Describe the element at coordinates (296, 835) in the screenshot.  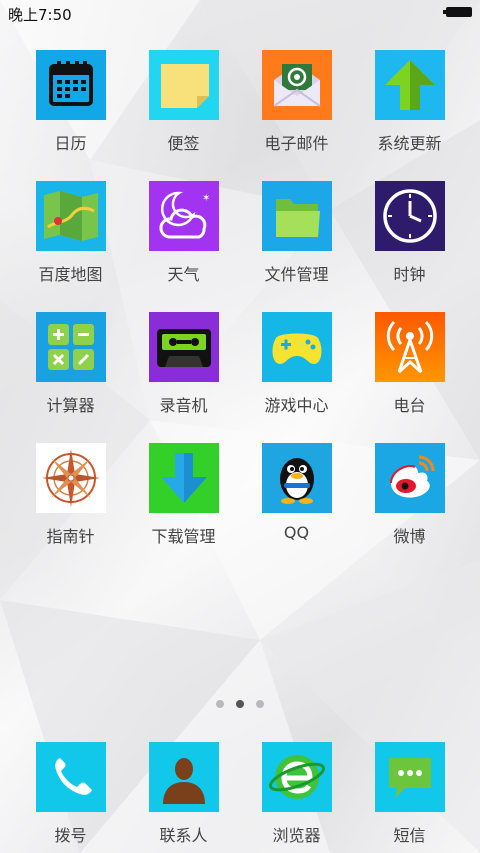
I see `app-label: 浏览器` at that location.